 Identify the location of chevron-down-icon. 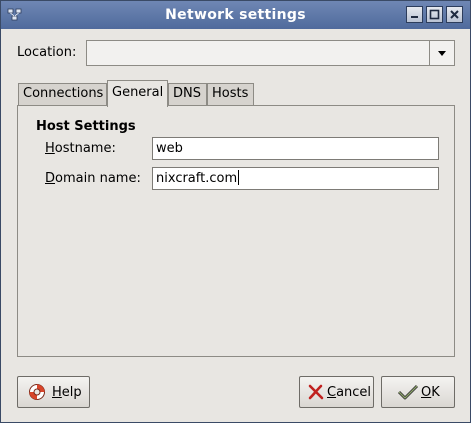
(442, 53).